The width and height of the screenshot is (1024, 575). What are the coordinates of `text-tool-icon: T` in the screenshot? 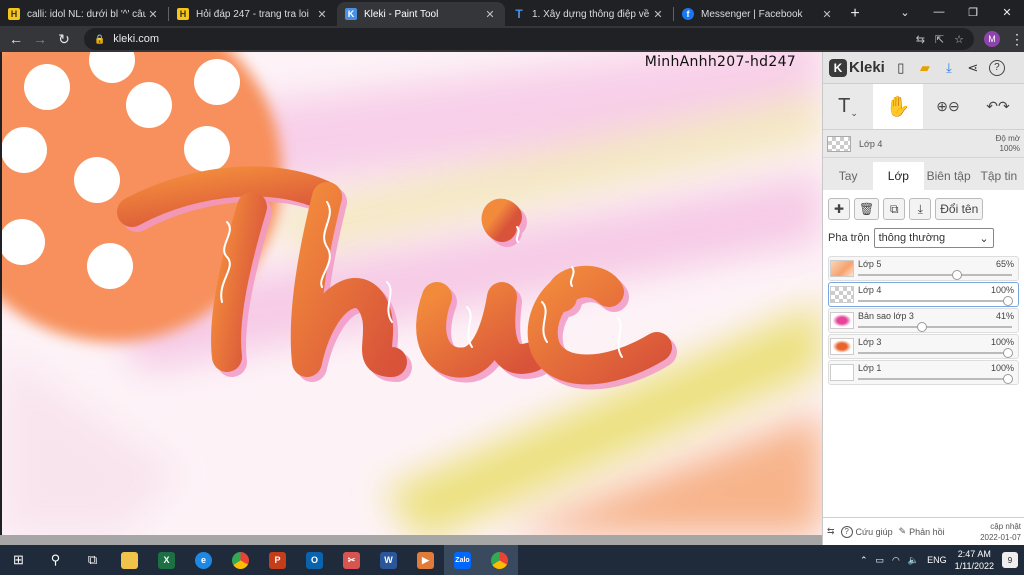 It's located at (844, 106).